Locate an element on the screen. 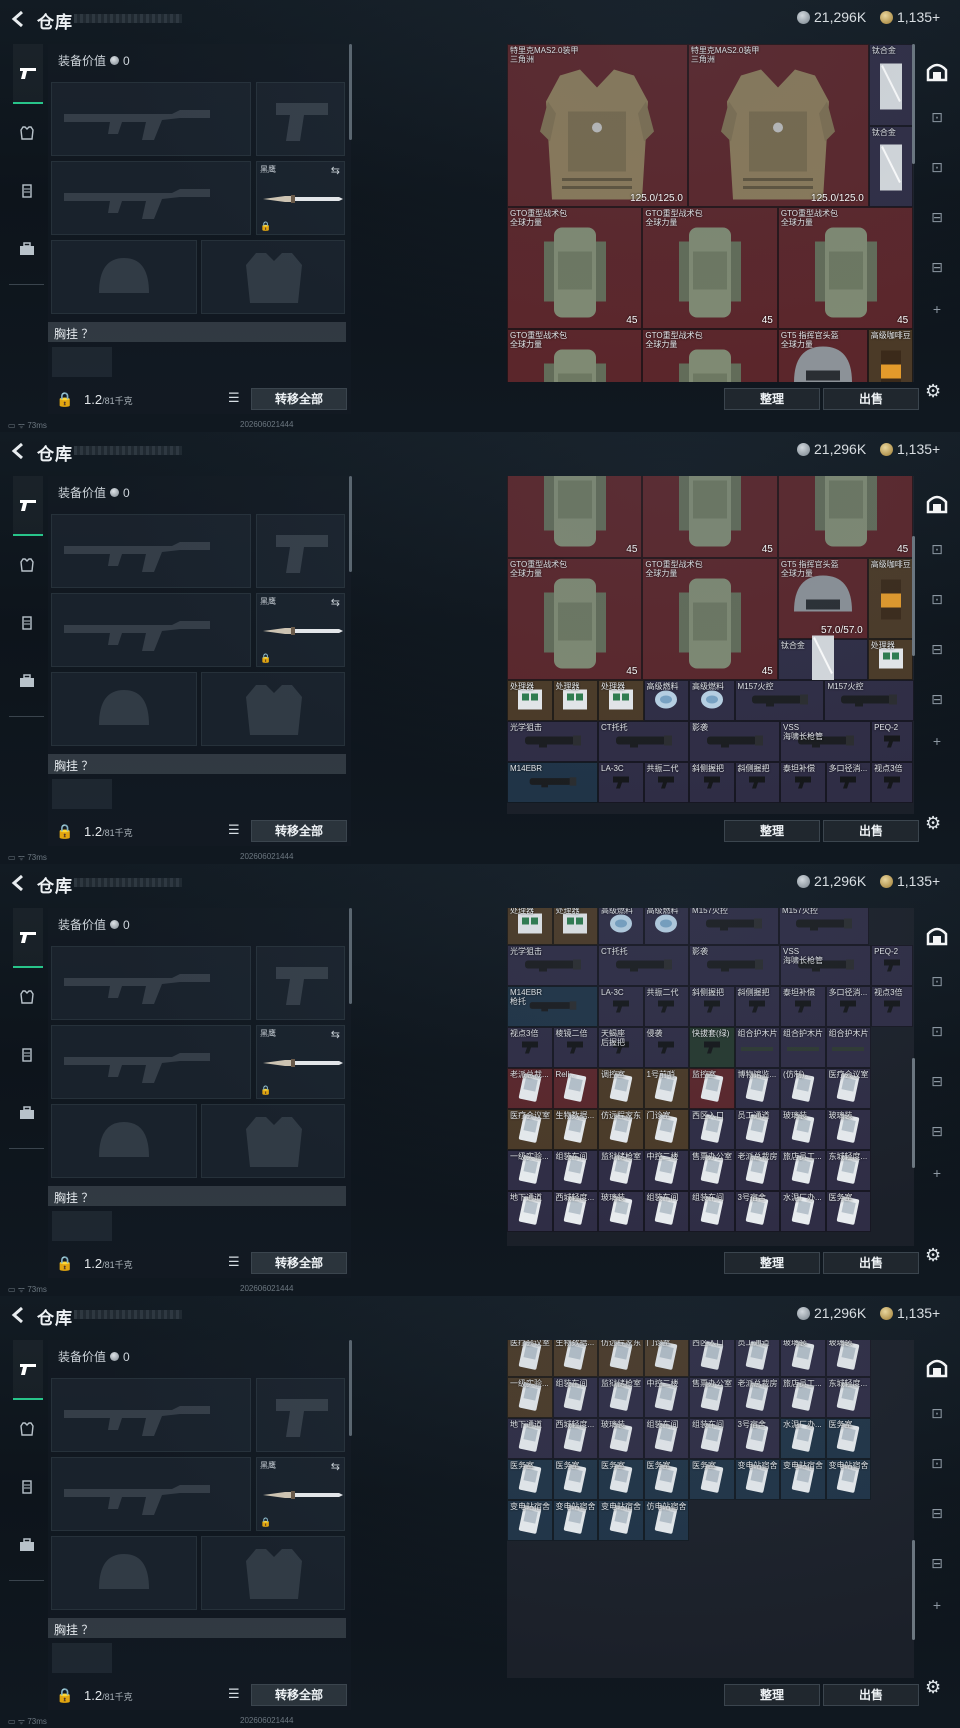 This screenshot has width=960, height=1728. inventory-item: 监狱储枪室 is located at coordinates (621, 1170).